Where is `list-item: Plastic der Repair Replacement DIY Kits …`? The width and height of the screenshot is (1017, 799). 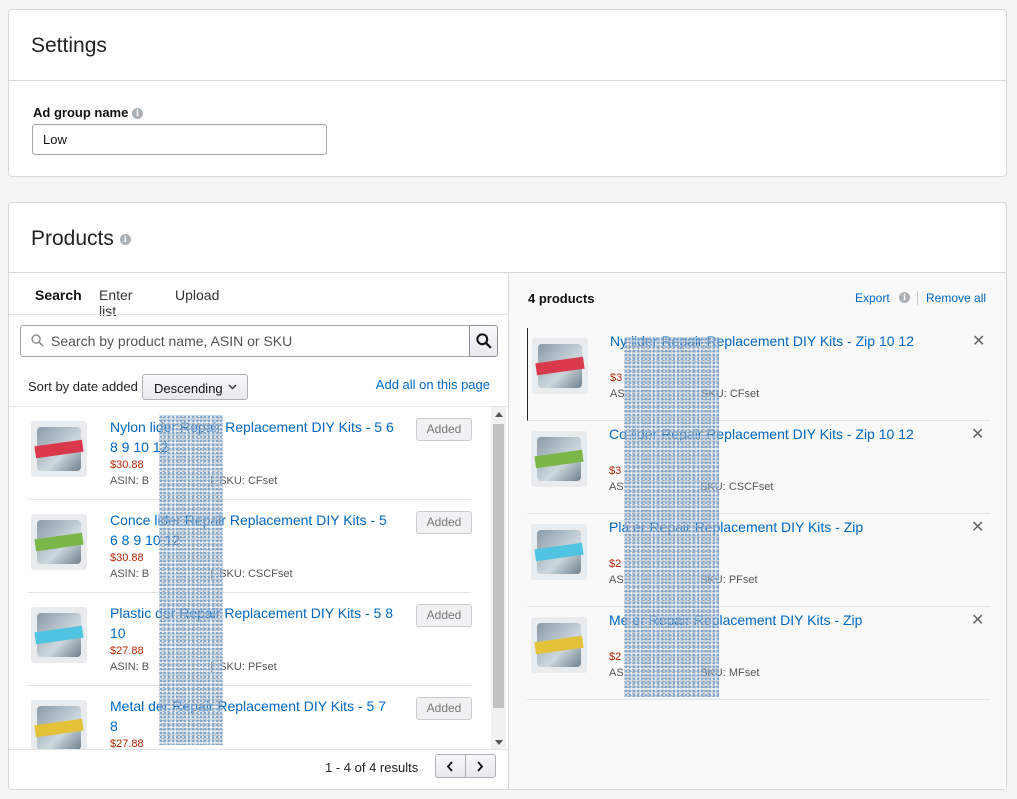
list-item: Plastic der Repair Replacement DIY Kits … is located at coordinates (249, 639).